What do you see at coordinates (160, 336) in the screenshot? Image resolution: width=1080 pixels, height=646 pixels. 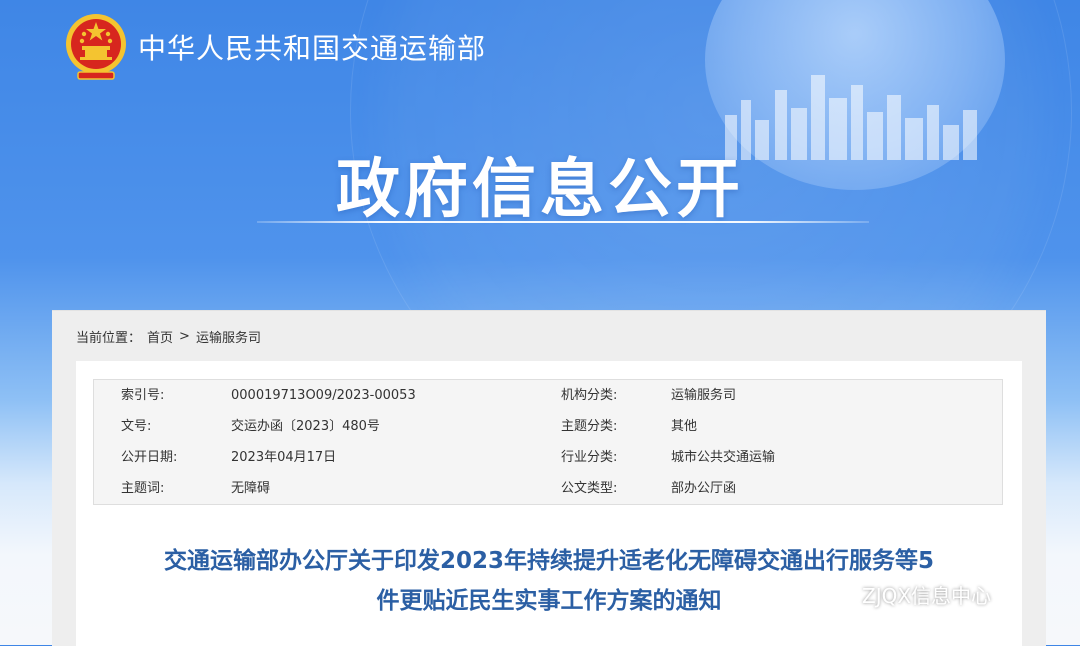 I see `breadcrumb-home-link: 首页` at bounding box center [160, 336].